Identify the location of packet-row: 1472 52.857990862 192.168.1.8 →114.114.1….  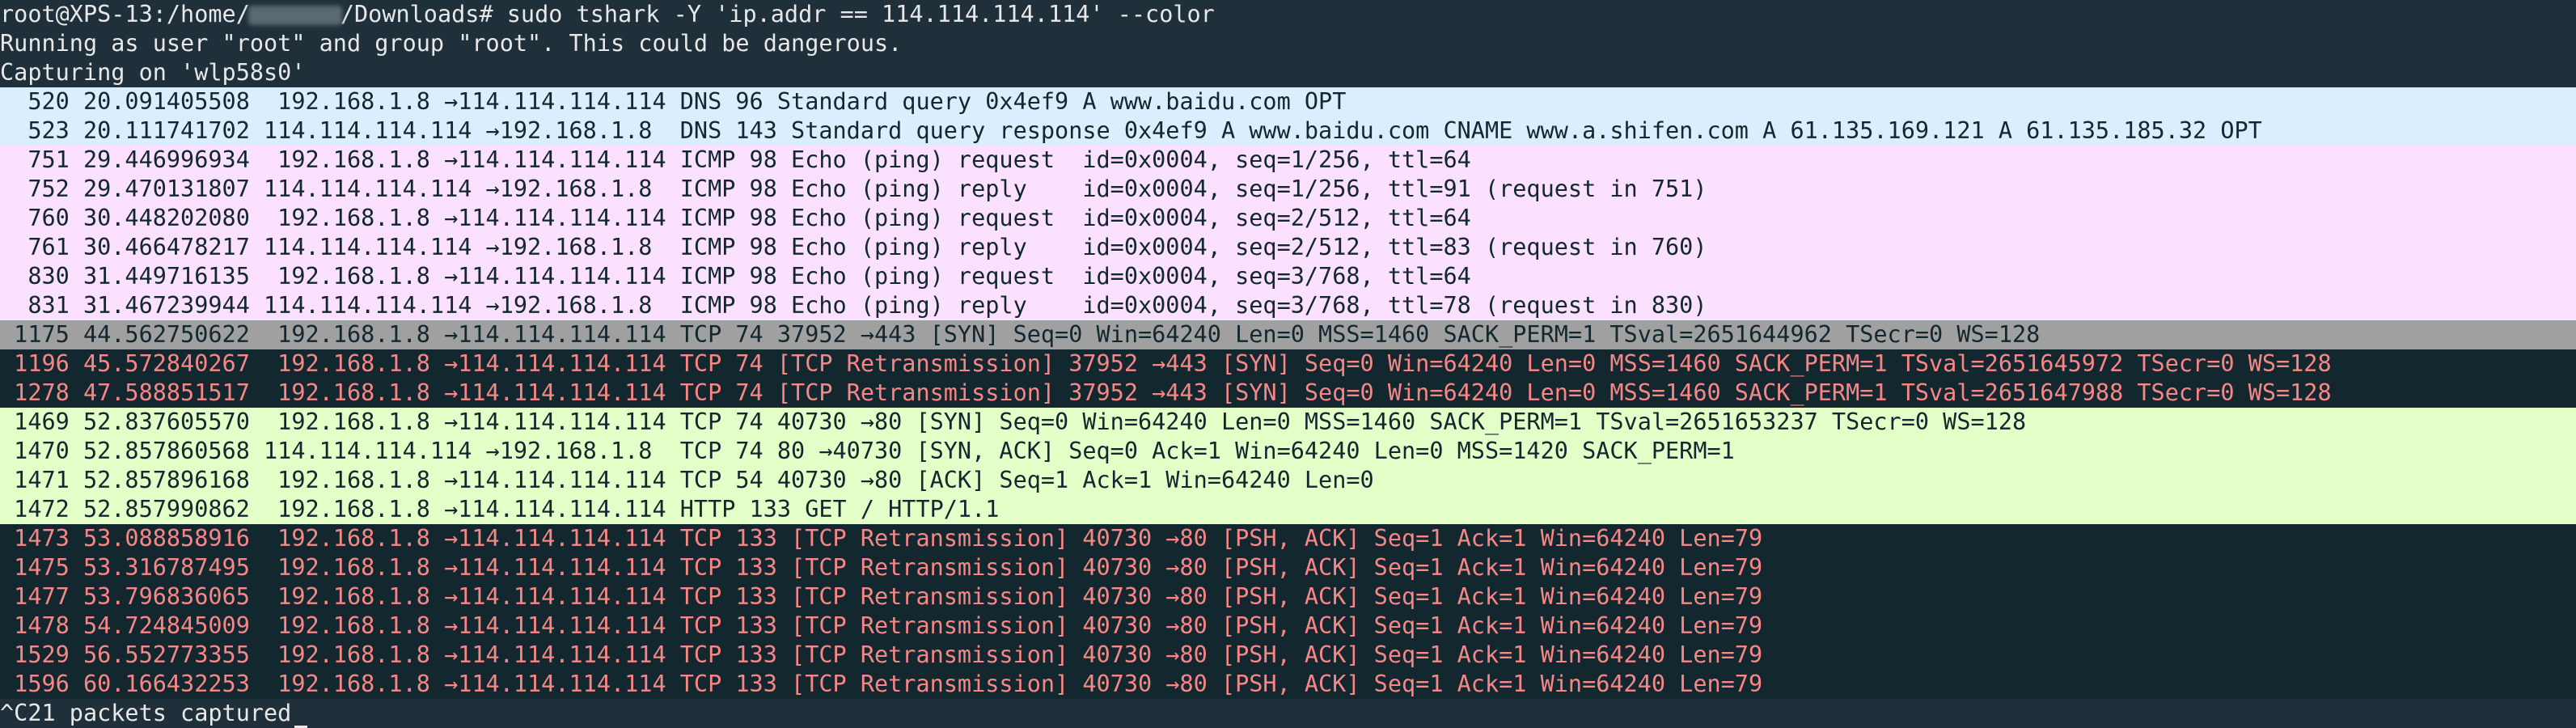
(1288, 509).